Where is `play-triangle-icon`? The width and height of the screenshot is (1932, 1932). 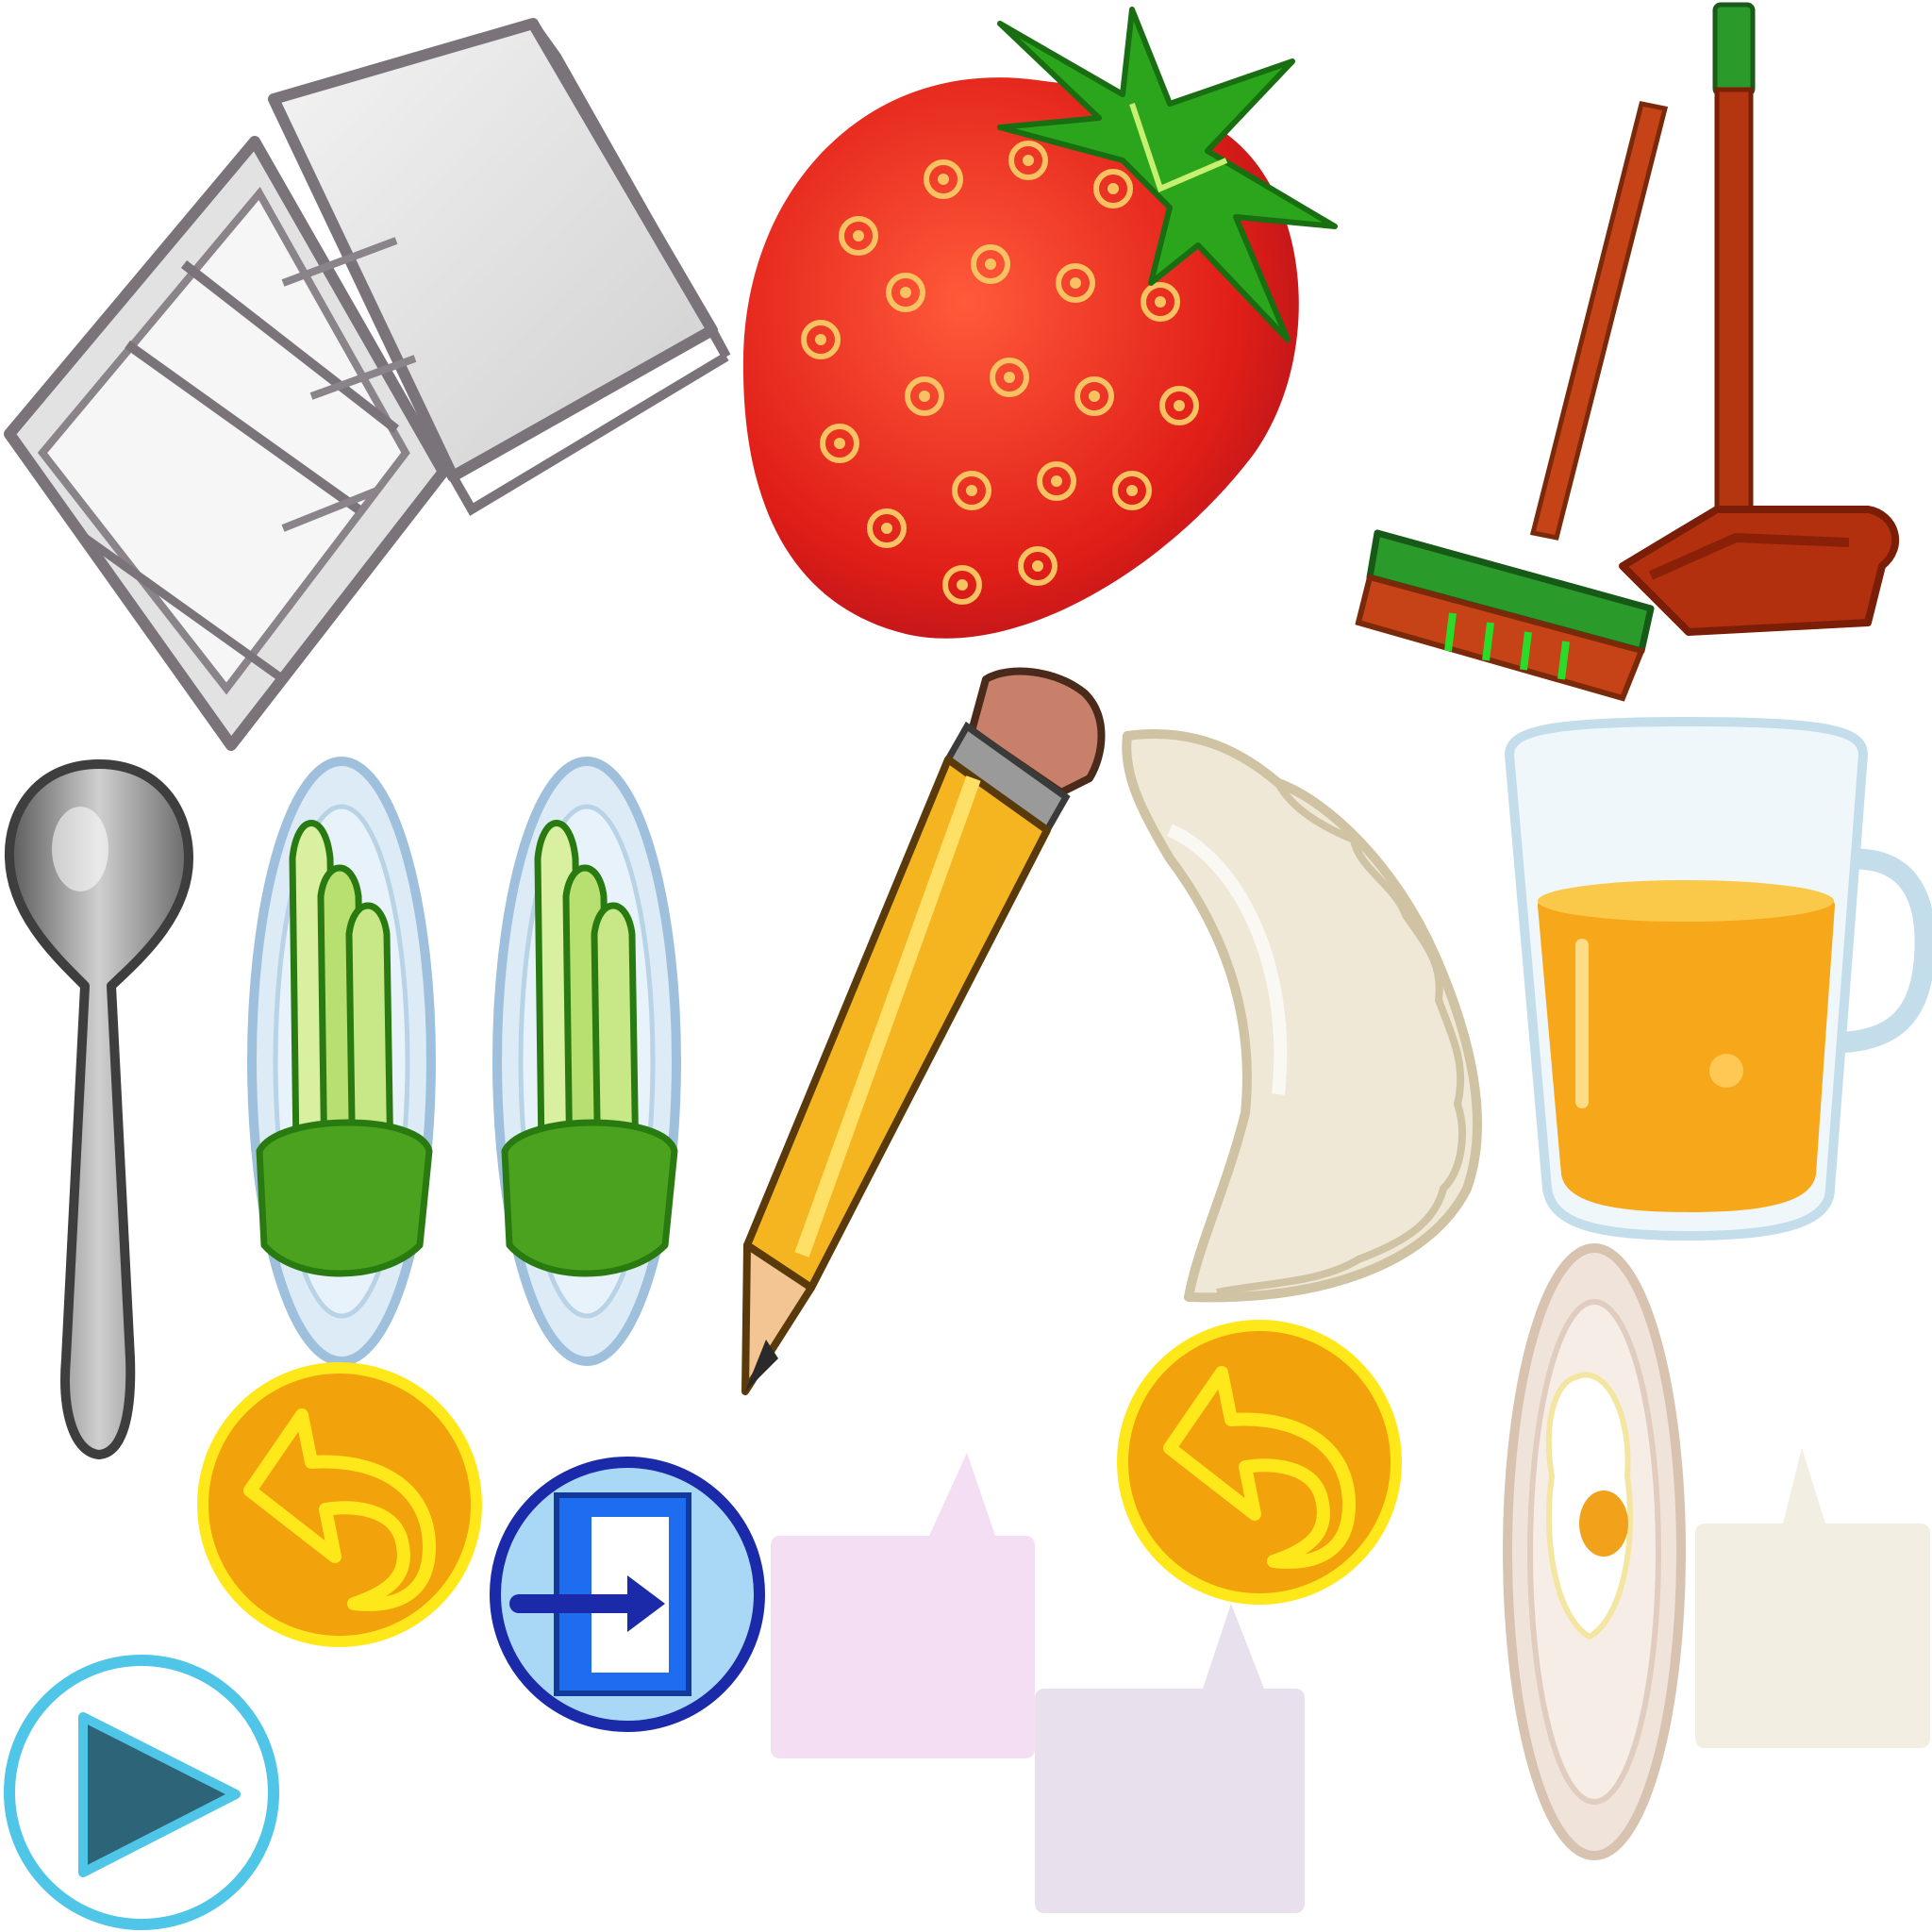 play-triangle-icon is located at coordinates (141, 1792).